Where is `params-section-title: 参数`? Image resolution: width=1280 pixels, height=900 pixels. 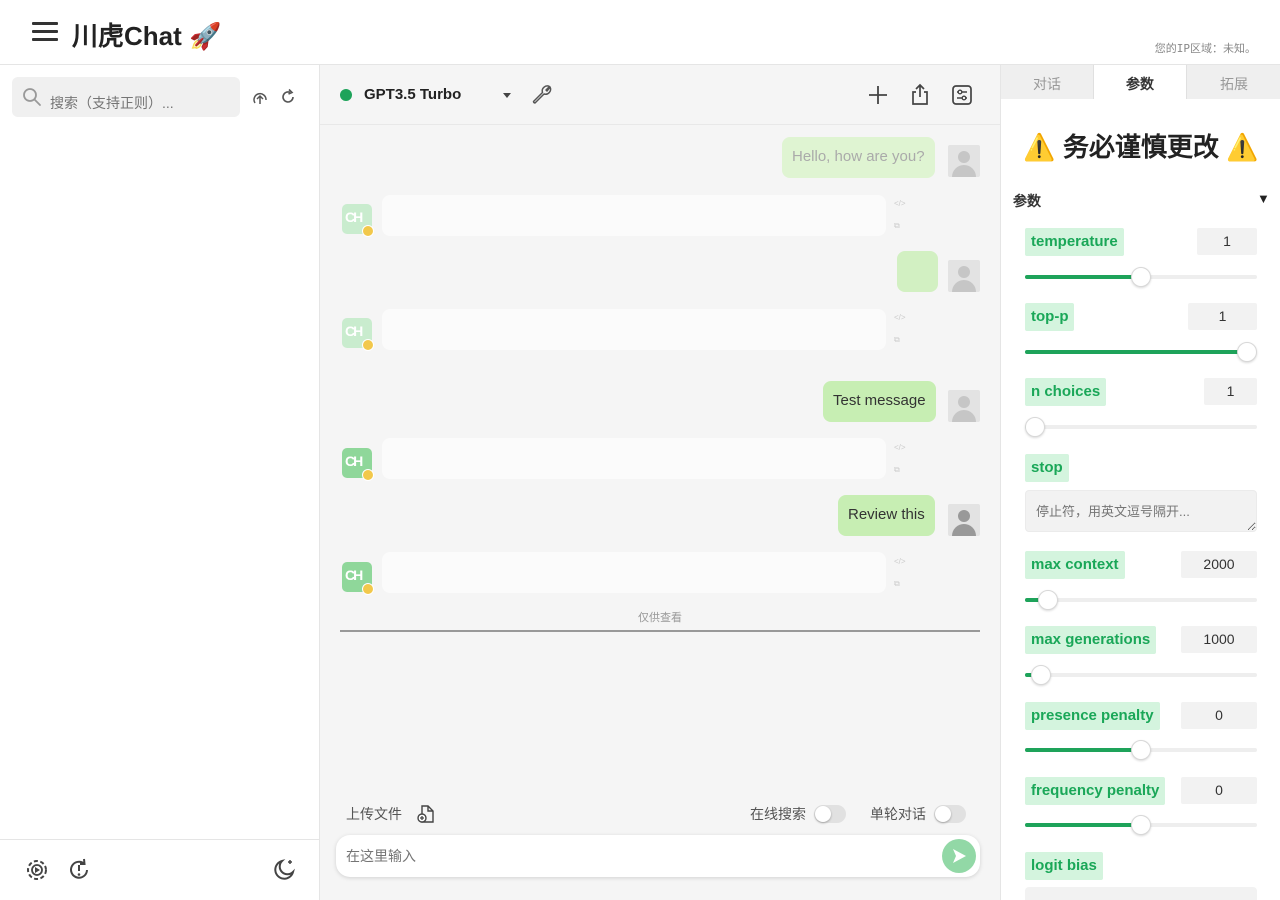 params-section-title: 参数 is located at coordinates (1027, 201).